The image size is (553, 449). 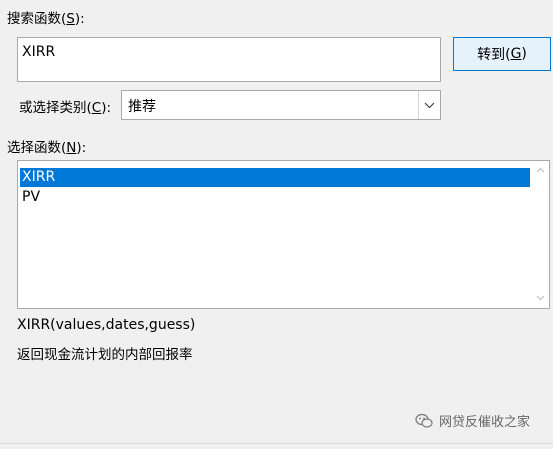 What do you see at coordinates (516, 54) in the screenshot?
I see `access-key-g: G` at bounding box center [516, 54].